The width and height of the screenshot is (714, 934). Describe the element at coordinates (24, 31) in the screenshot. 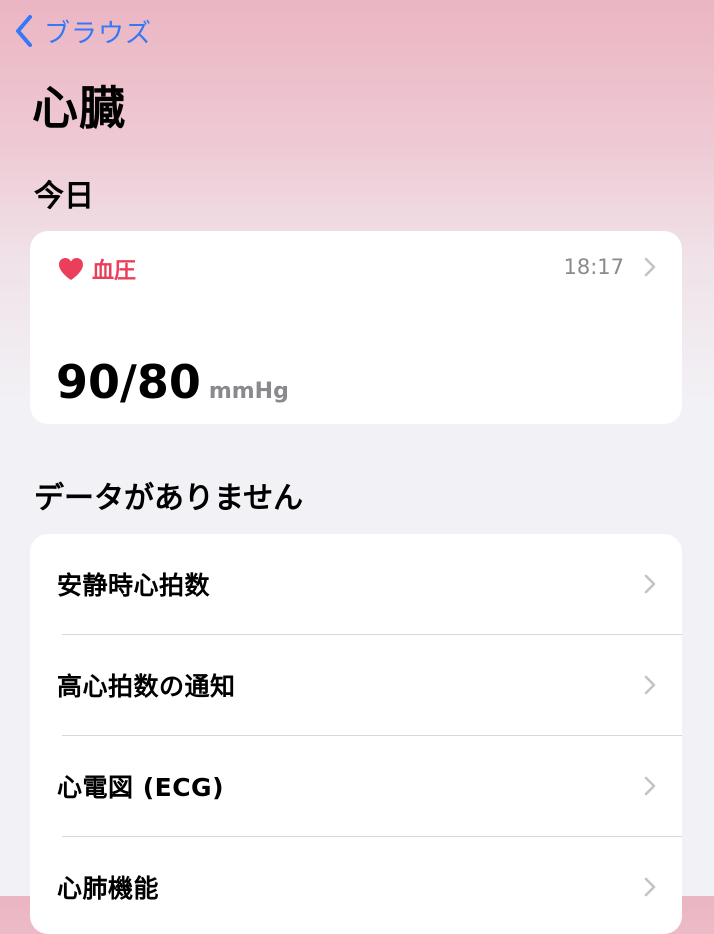

I see `chevron-left-icon` at that location.